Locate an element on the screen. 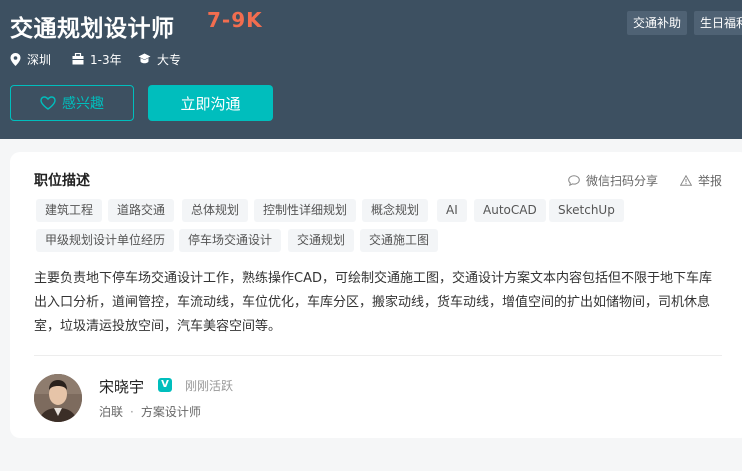 This screenshot has height=471, width=742. skill-tag: 建筑工程 is located at coordinates (69, 210).